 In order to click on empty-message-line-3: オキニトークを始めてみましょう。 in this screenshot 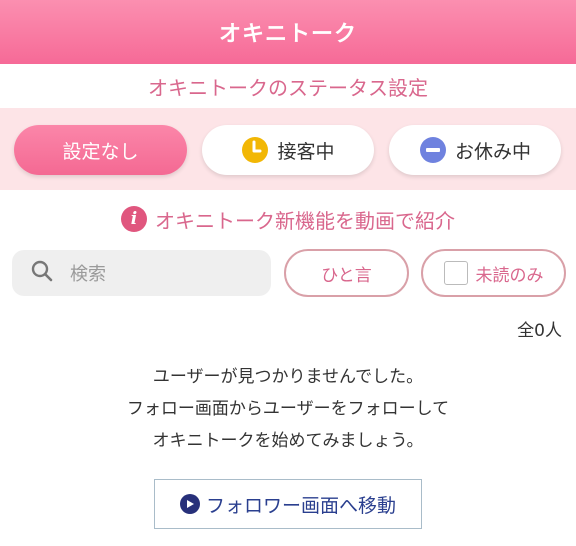, I will do `click(288, 441)`.